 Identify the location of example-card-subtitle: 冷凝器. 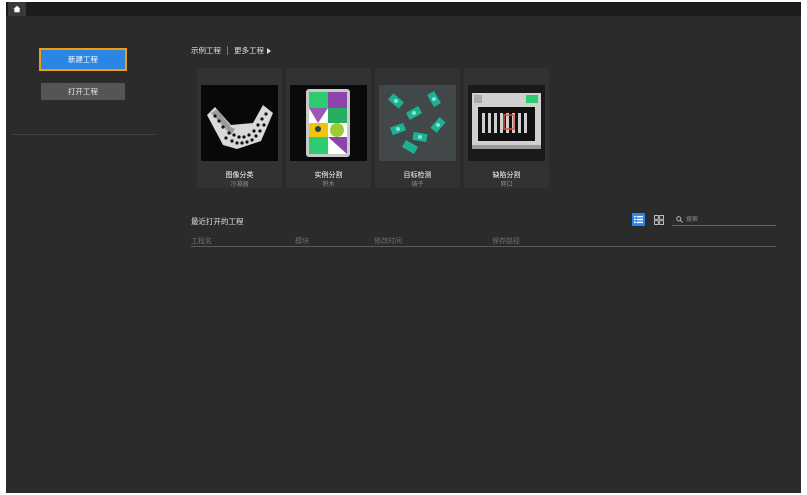
(239, 184).